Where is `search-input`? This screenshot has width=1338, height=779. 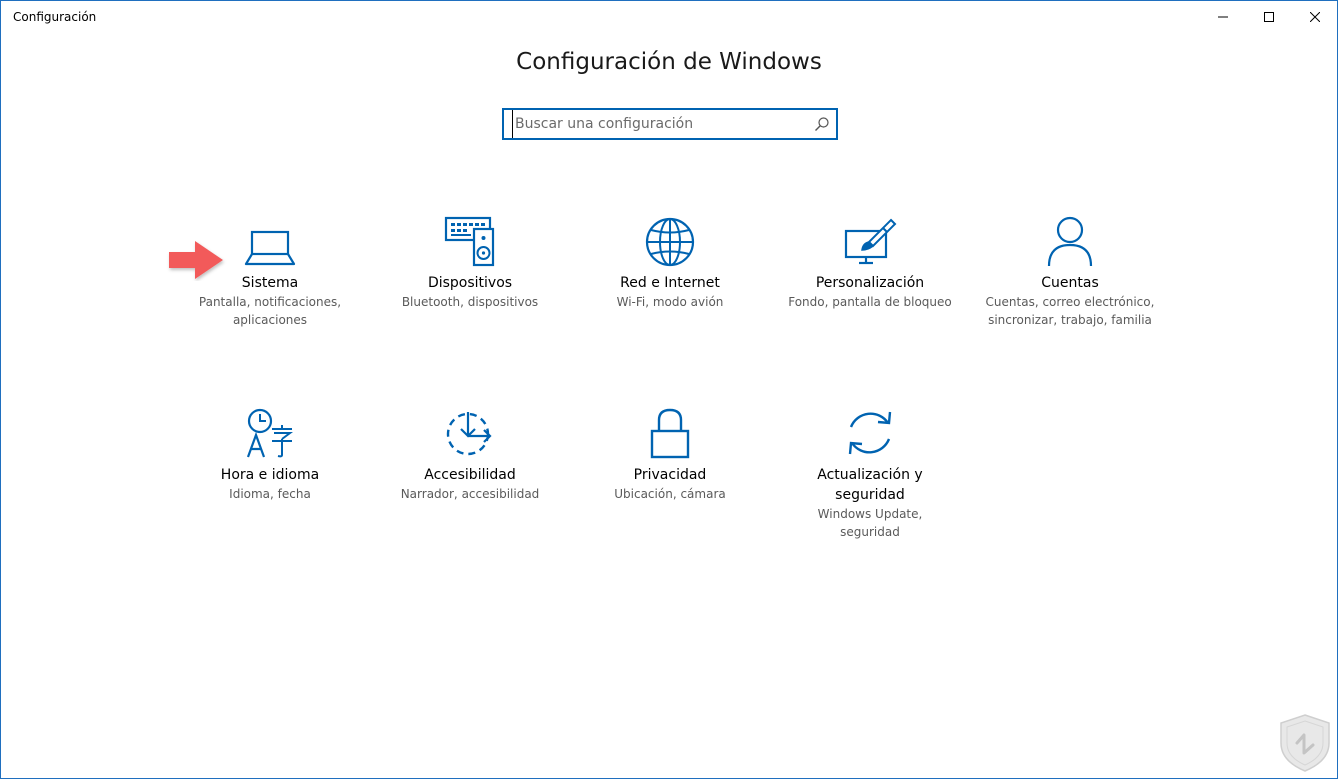 search-input is located at coordinates (658, 124).